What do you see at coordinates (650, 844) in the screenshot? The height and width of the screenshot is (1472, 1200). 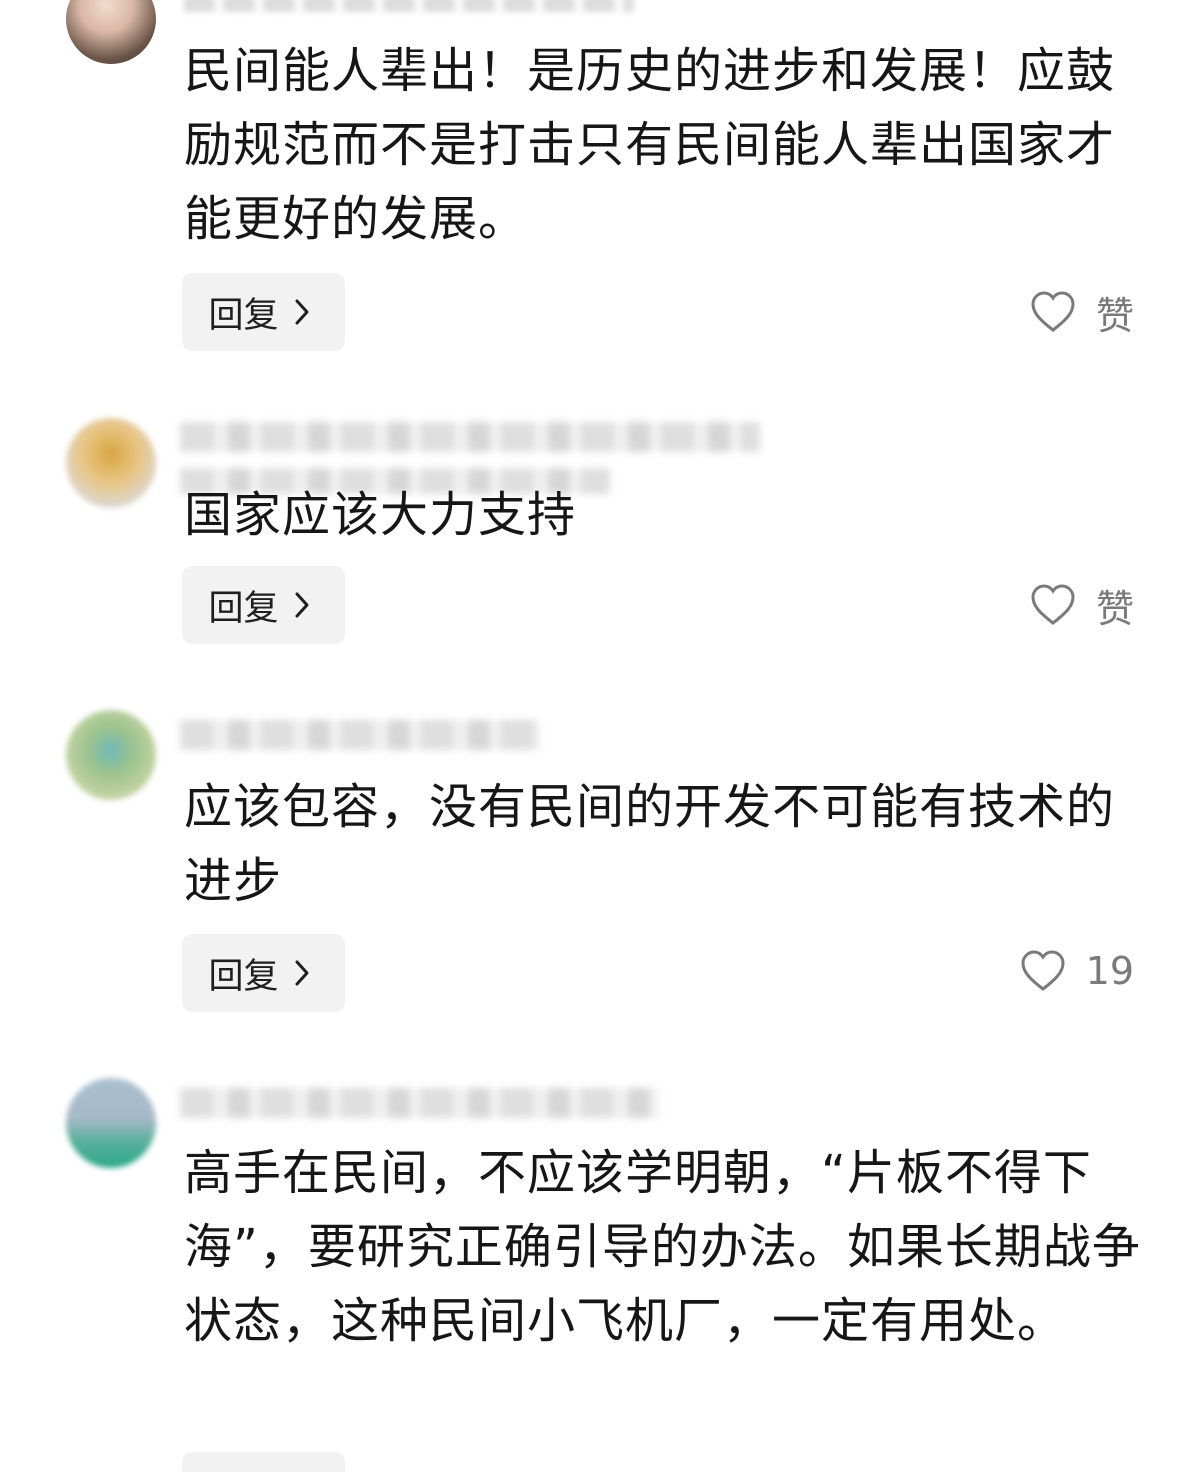 I see `comment-text: 应该包容，没有民间的开发不可能有技术的进步` at bounding box center [650, 844].